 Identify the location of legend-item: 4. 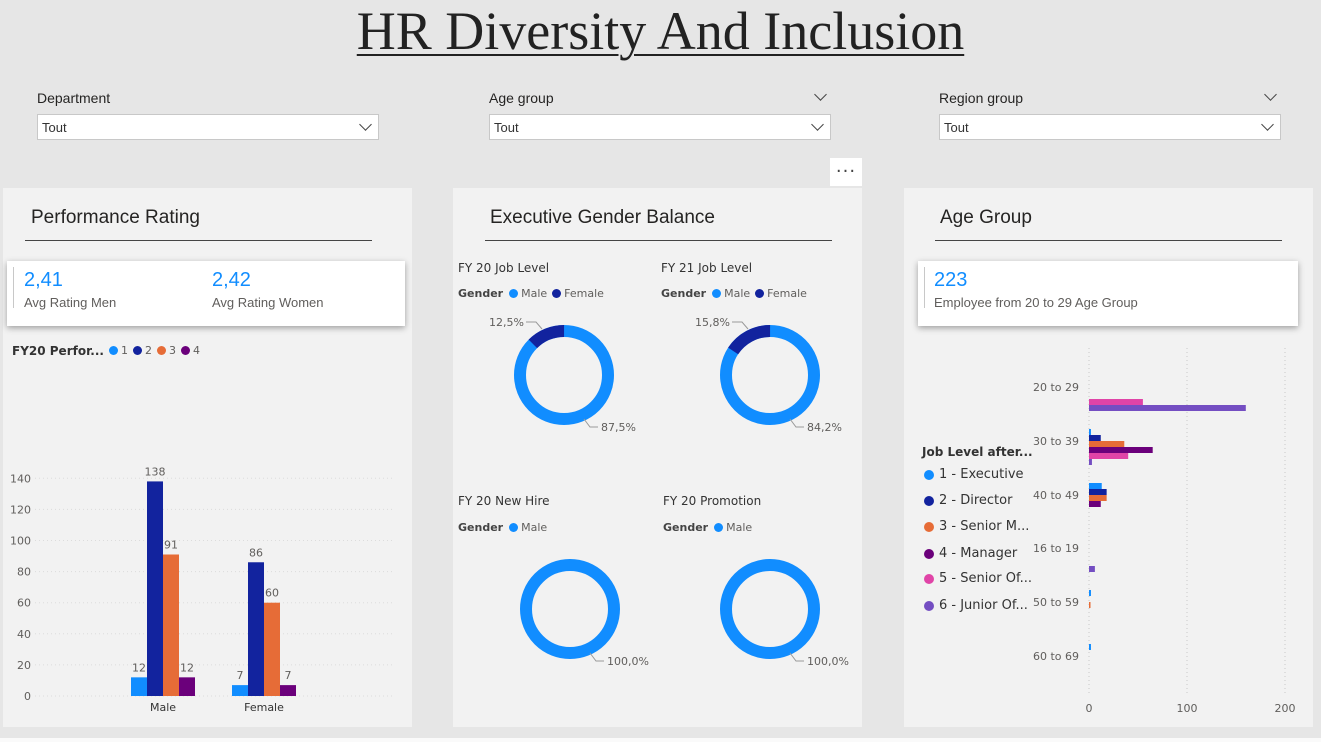
(190, 350).